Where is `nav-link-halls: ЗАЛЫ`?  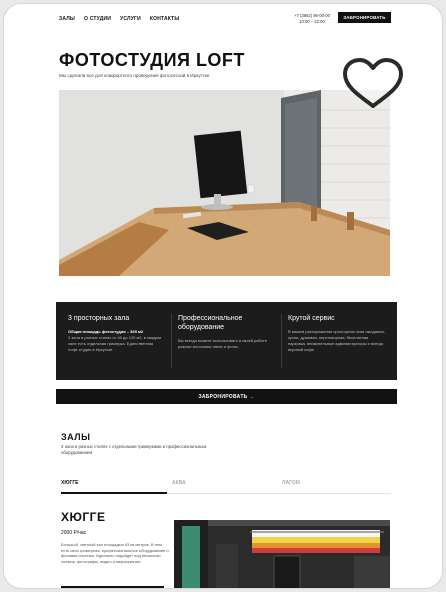 nav-link-halls: ЗАЛЫ is located at coordinates (67, 19).